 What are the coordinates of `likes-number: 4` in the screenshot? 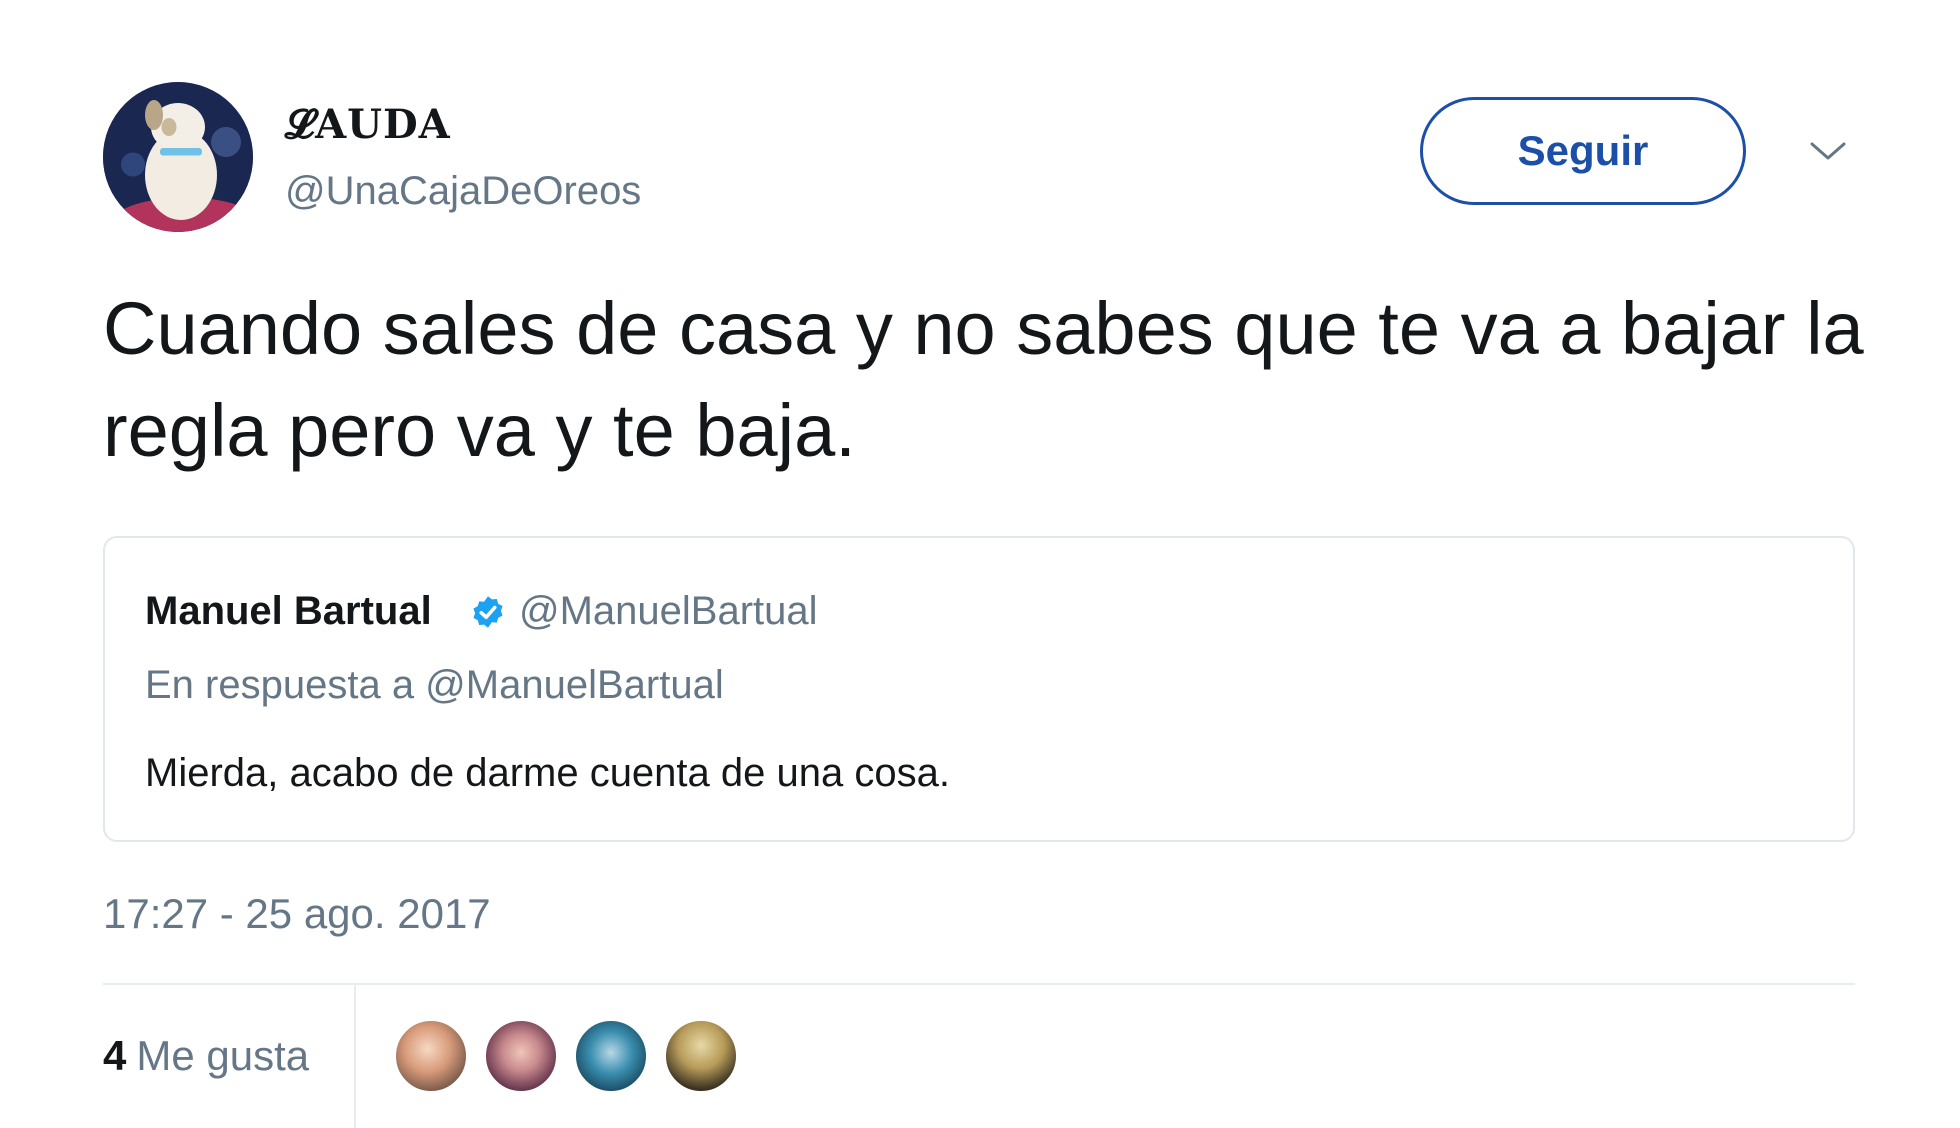 It's located at (115, 1055).